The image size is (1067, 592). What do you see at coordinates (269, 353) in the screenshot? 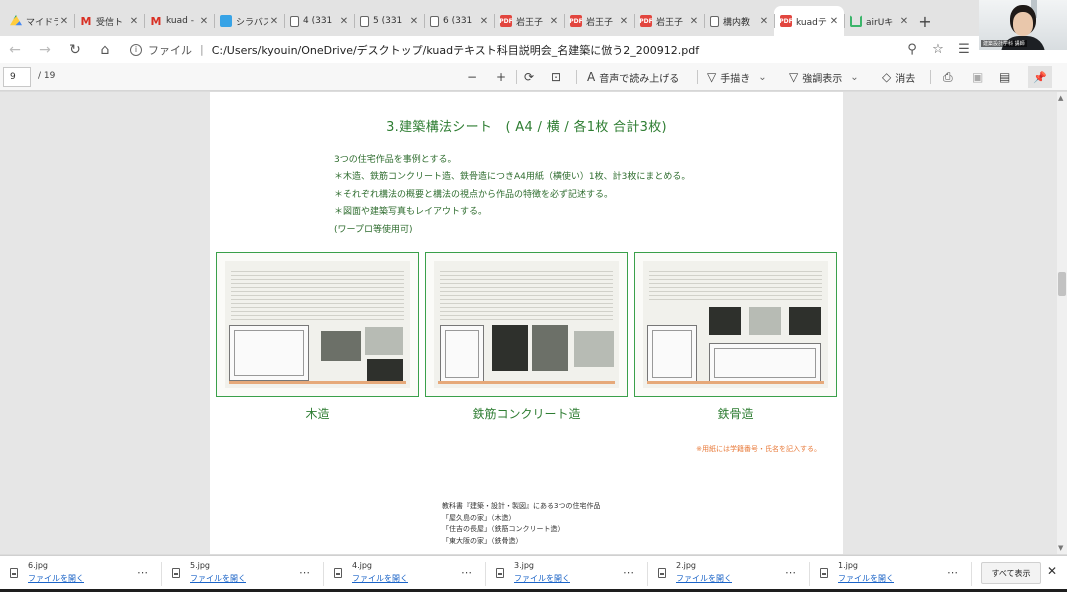
I see `floor-plan` at bounding box center [269, 353].